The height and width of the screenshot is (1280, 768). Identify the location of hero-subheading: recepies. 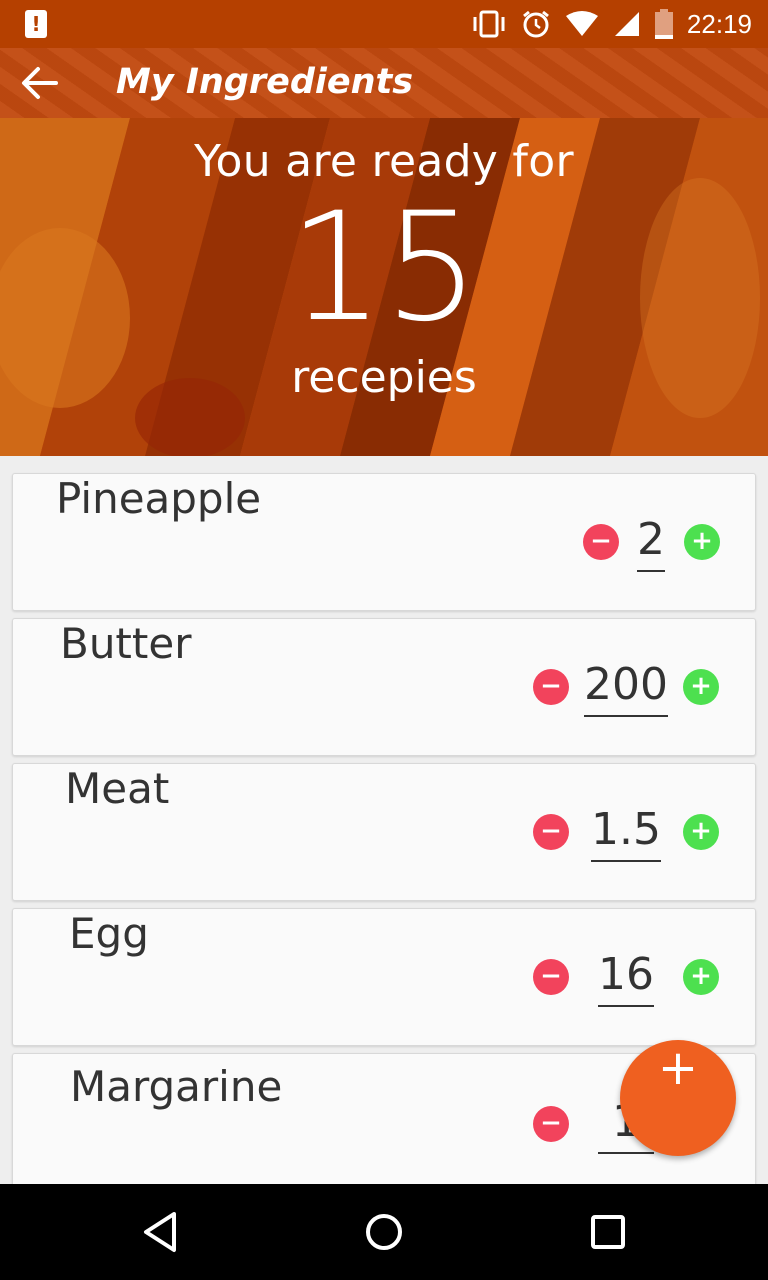
(384, 377).